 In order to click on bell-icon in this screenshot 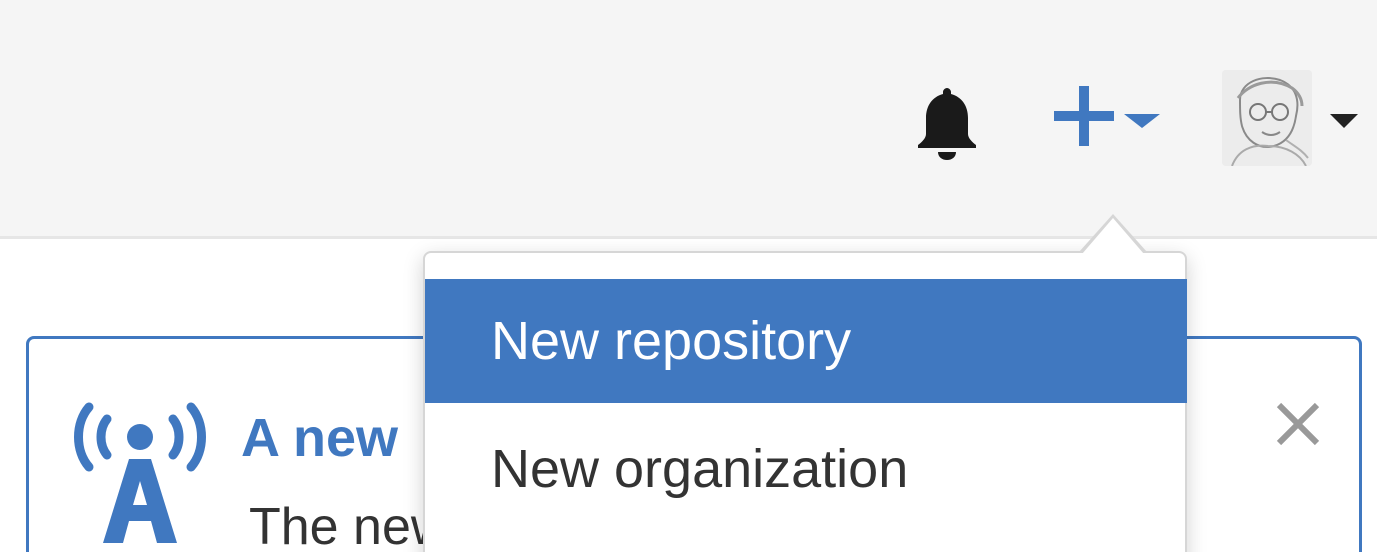, I will do `click(947, 124)`.